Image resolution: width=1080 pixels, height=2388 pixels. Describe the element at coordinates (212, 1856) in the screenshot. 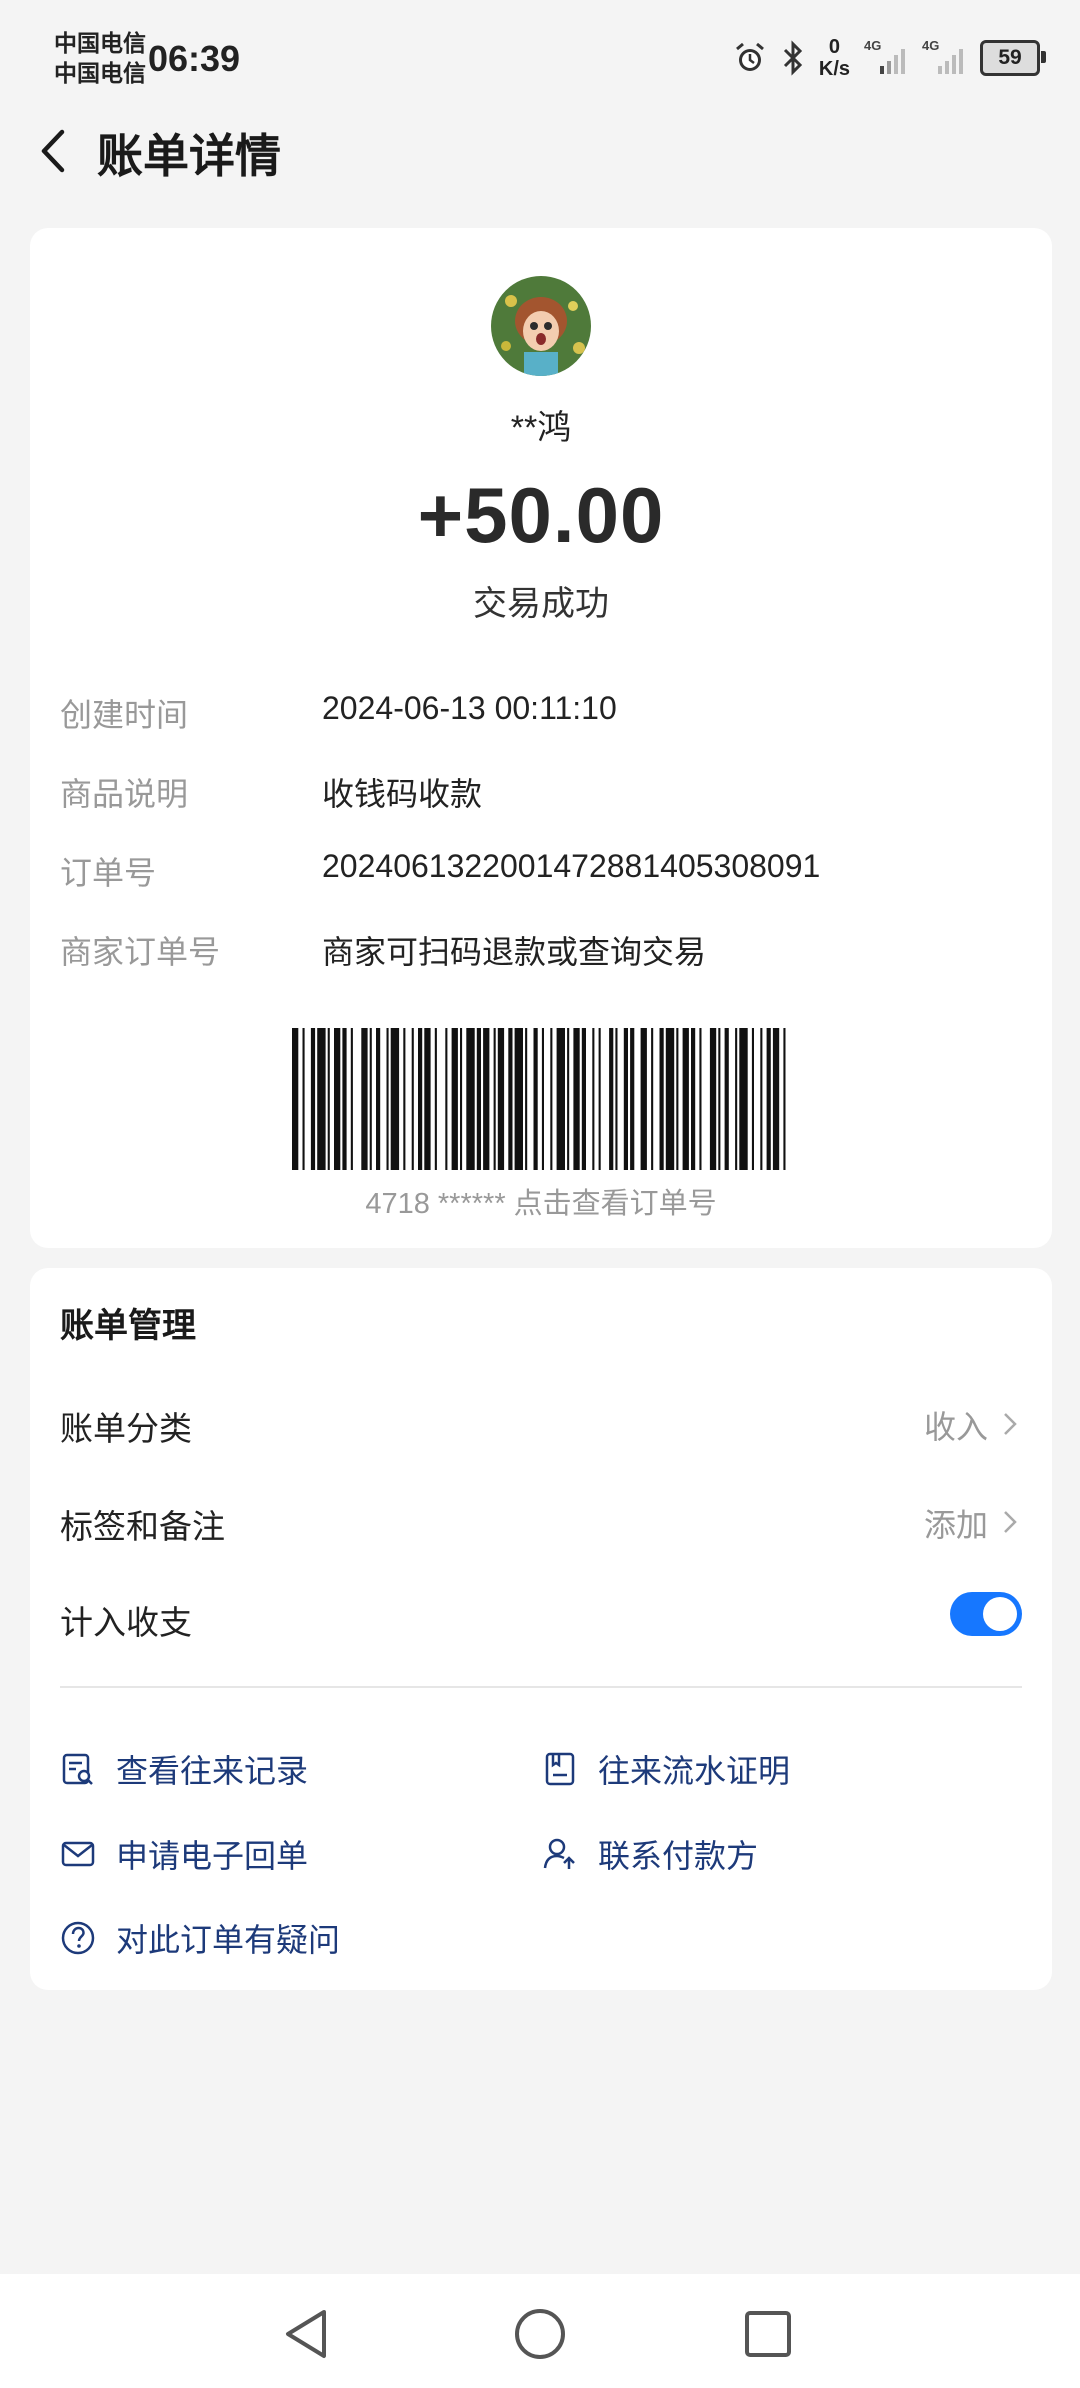

I see `e-receipt-label: 申请电子回单` at that location.